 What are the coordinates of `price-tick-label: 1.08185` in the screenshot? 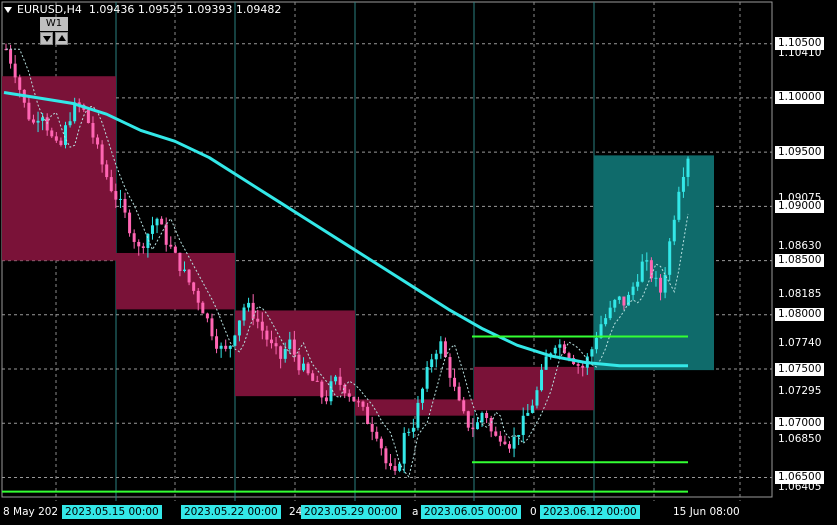 It's located at (800, 294).